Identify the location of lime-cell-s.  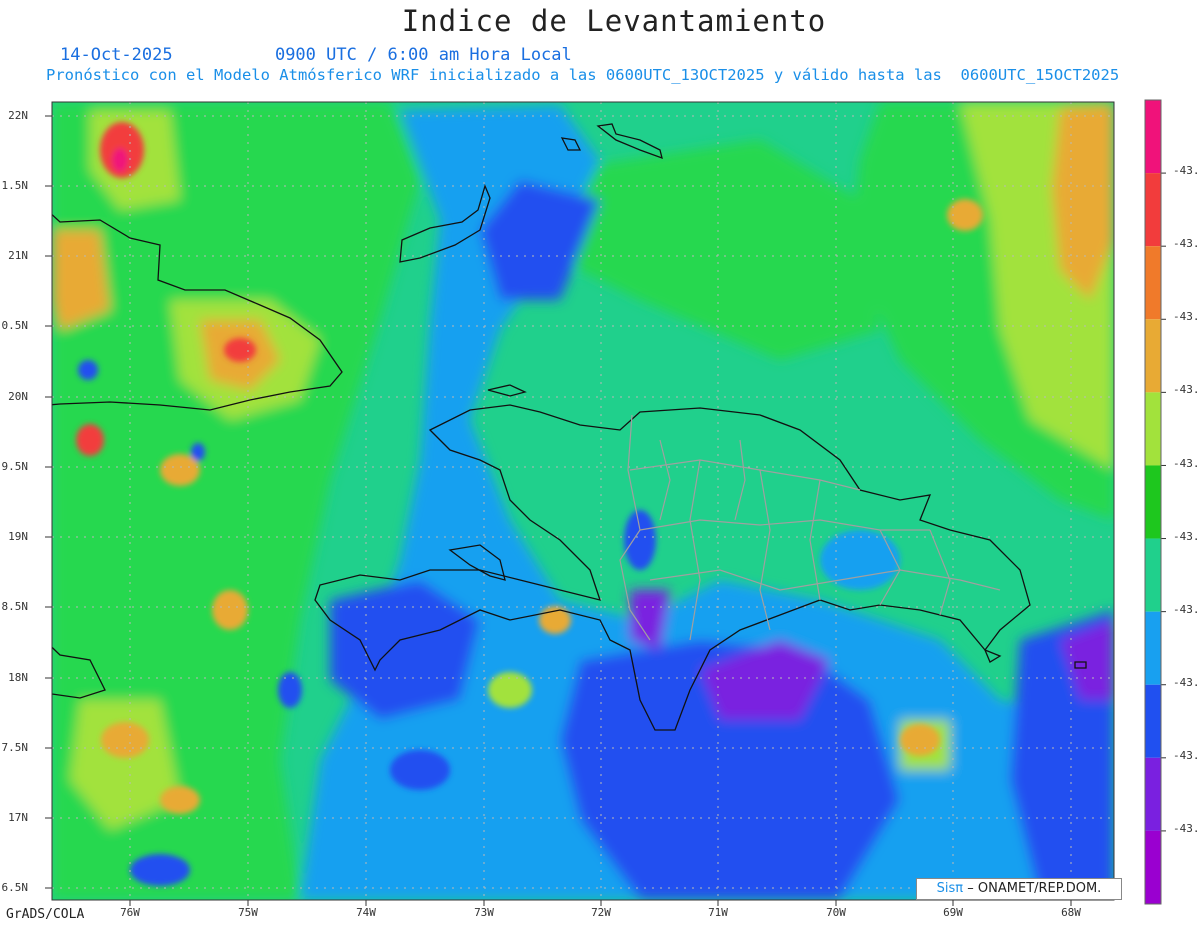
(510, 690).